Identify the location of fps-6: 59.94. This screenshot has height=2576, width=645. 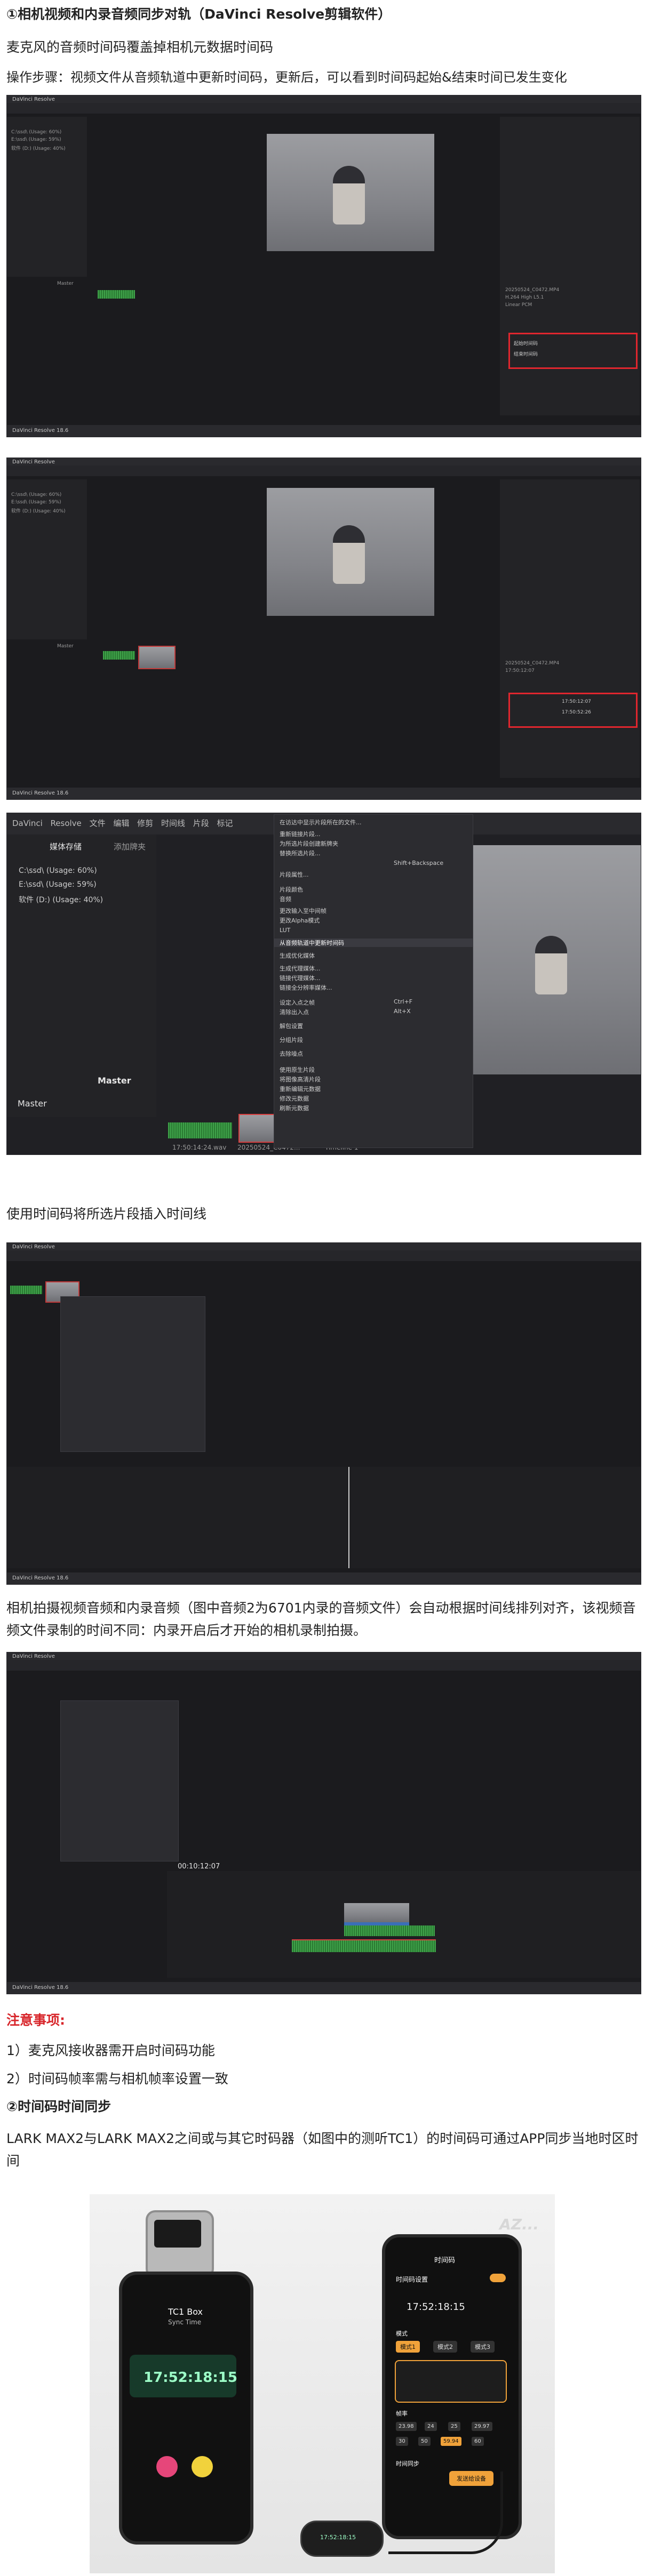
(451, 2442).